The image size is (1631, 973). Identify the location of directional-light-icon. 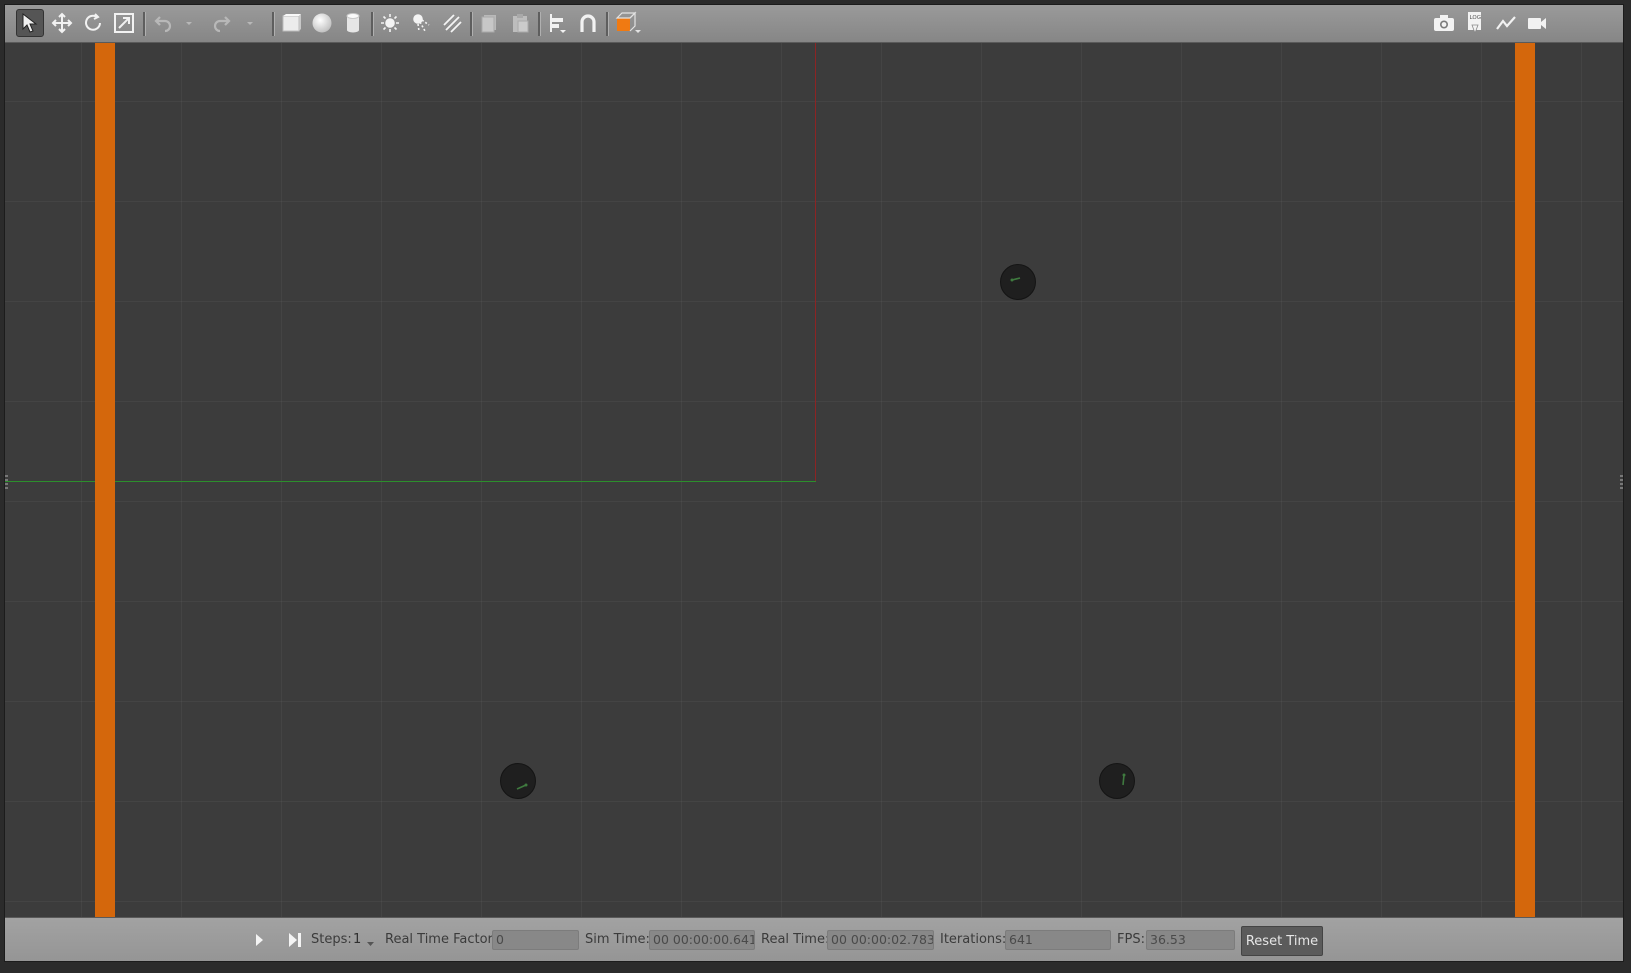
(452, 23).